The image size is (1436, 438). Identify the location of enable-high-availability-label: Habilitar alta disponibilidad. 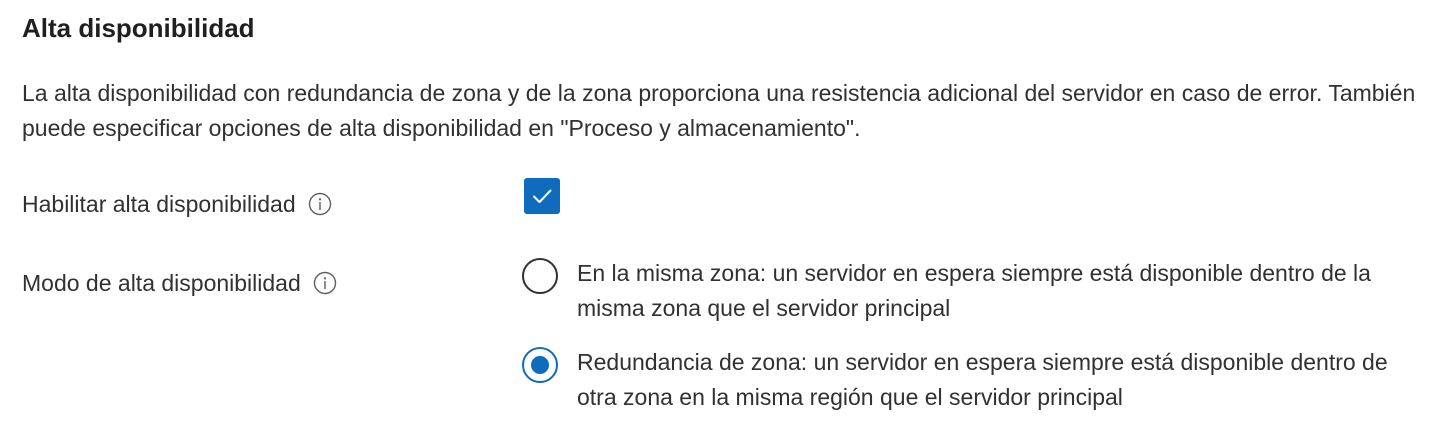
(177, 204).